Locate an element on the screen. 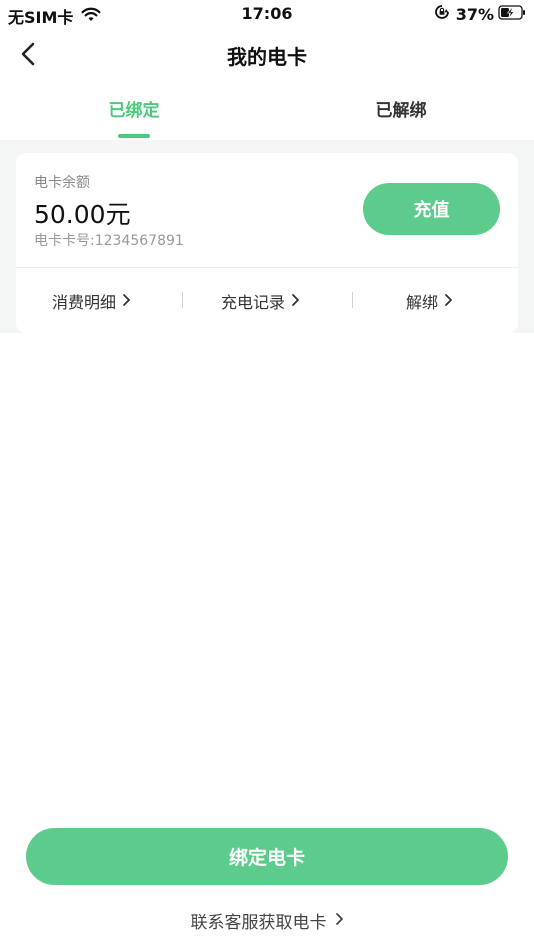 This screenshot has height=950, width=534. unbind-link: 解绑 is located at coordinates (429, 301).